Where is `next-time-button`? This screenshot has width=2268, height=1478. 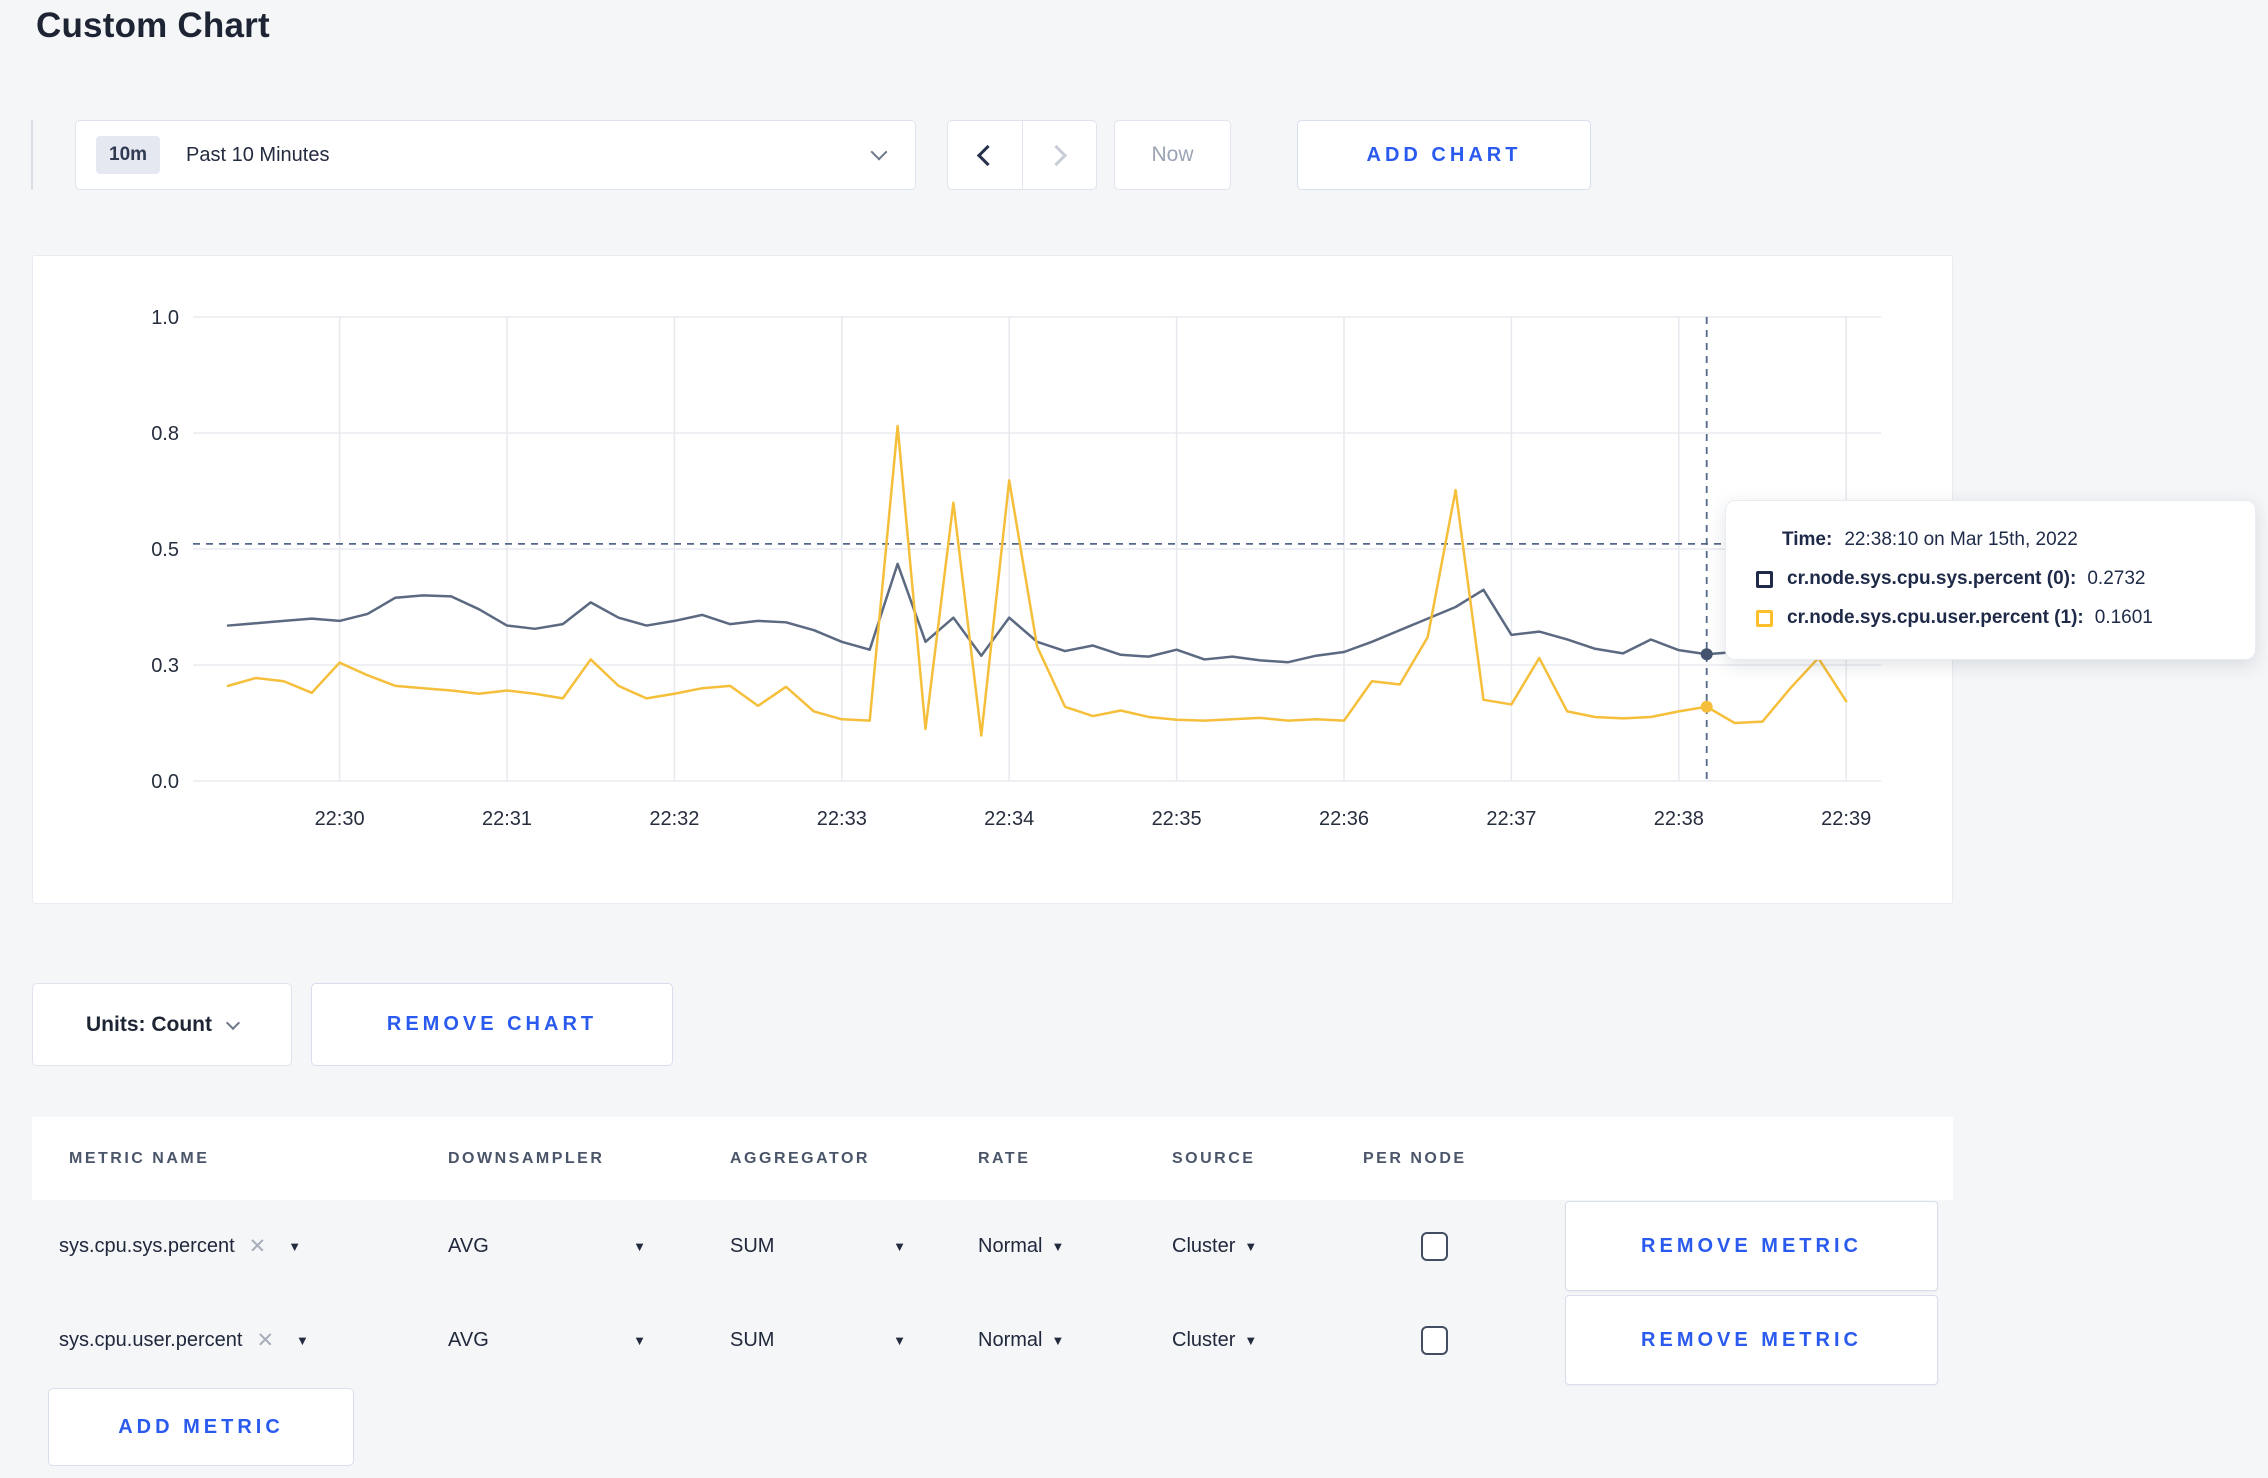 next-time-button is located at coordinates (1060, 155).